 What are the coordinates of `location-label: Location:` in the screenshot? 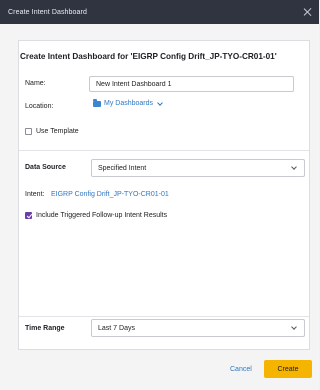 It's located at (39, 106).